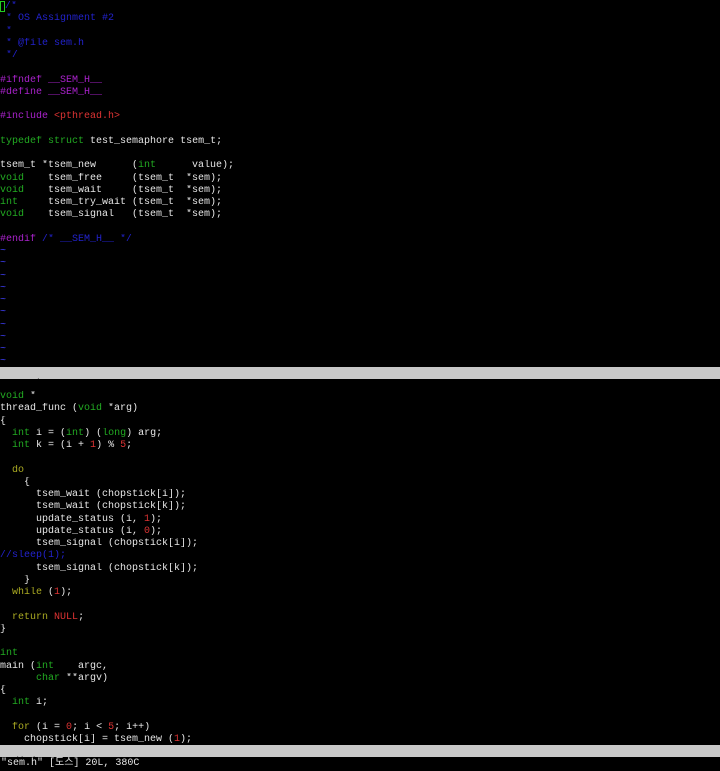 The width and height of the screenshot is (720, 771). I want to click on code-token: tsem_free (tsem_t *sem);, so click(123, 178).